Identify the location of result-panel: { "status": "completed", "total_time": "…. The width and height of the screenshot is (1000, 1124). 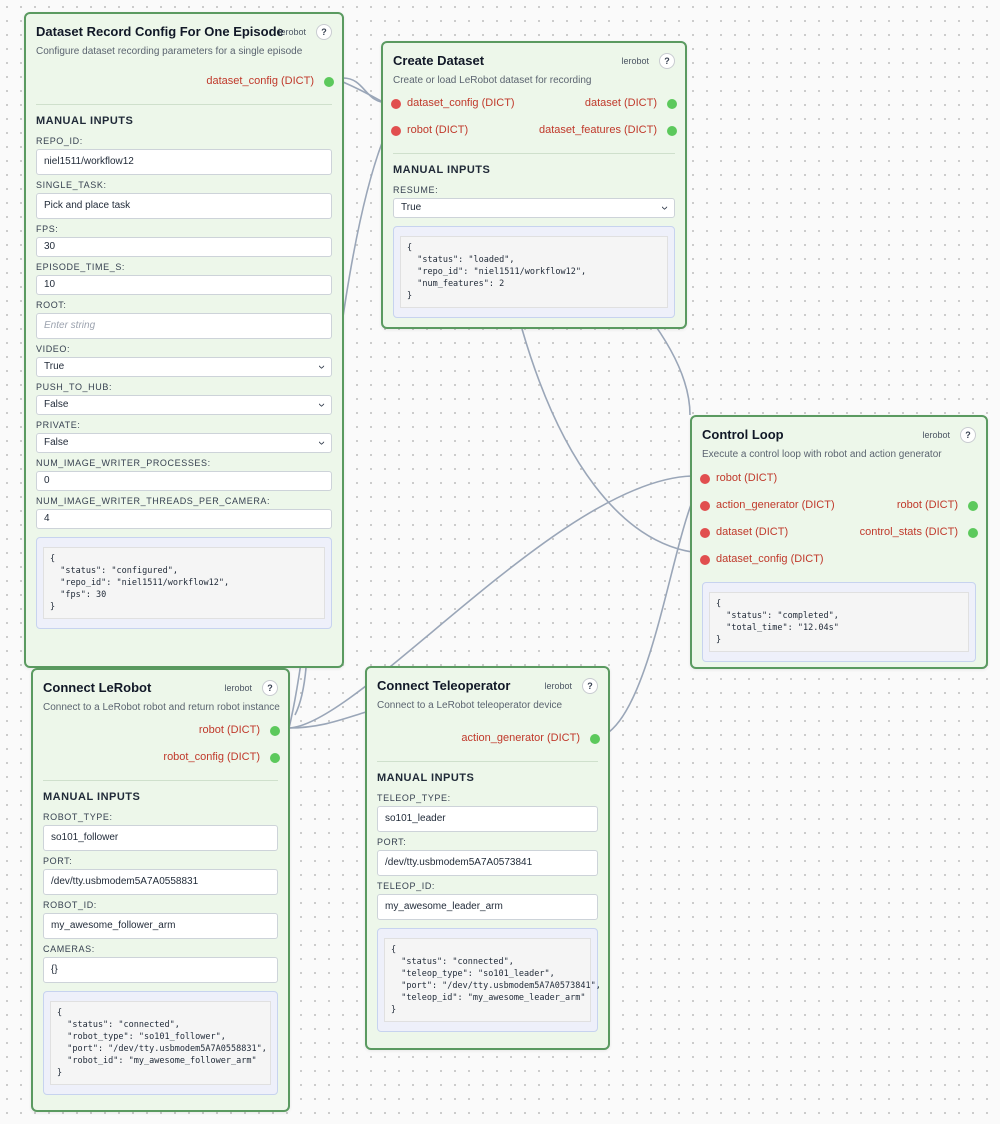
(839, 622).